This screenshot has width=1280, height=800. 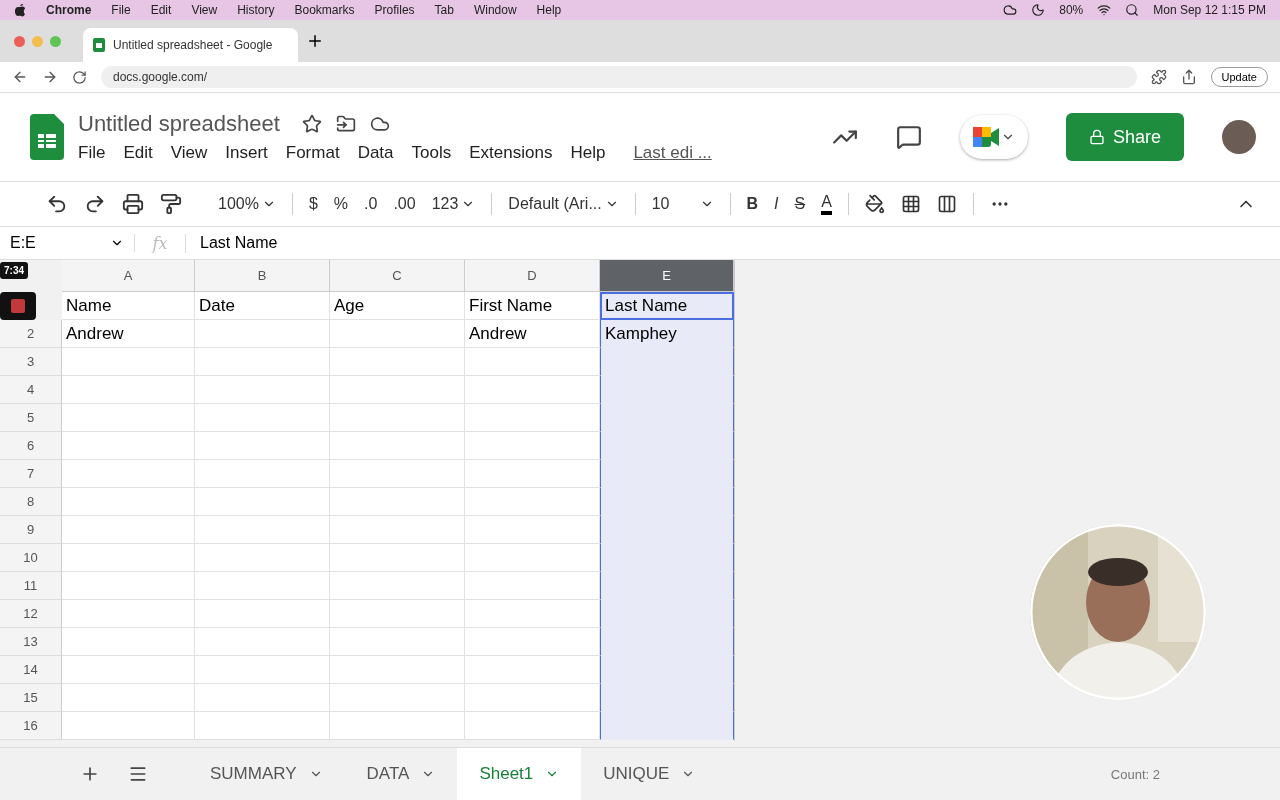 What do you see at coordinates (397, 276) in the screenshot?
I see `column-header: C` at bounding box center [397, 276].